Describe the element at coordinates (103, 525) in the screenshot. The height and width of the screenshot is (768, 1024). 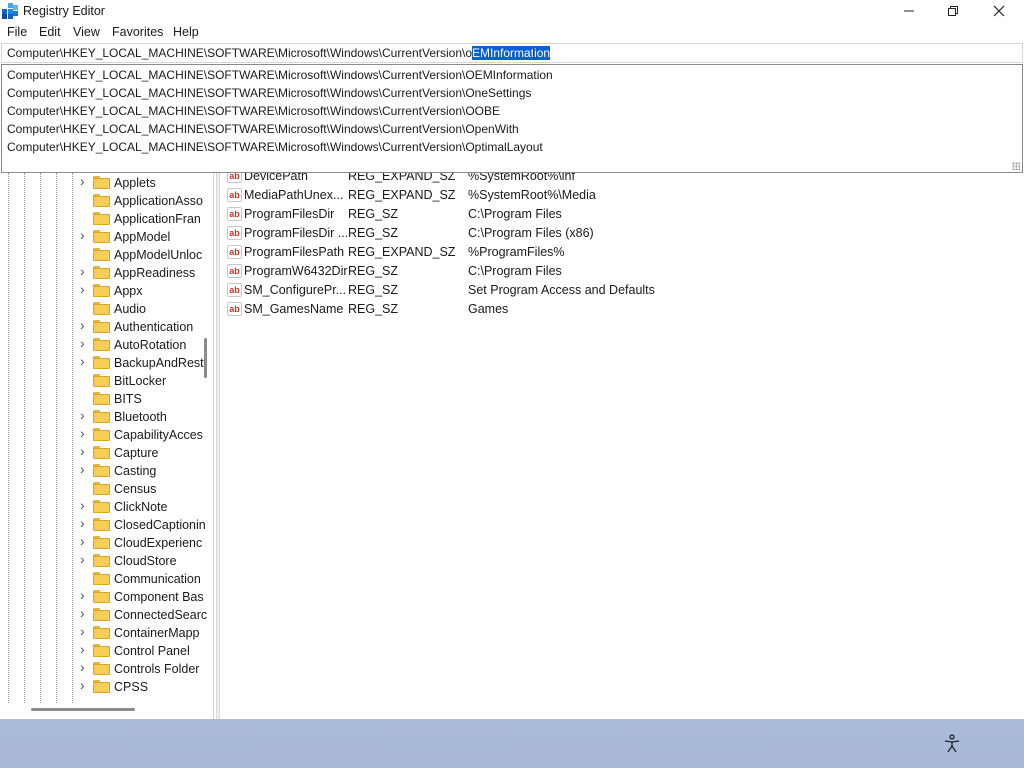
I see `tree-item: › ClosedCaptionin` at that location.